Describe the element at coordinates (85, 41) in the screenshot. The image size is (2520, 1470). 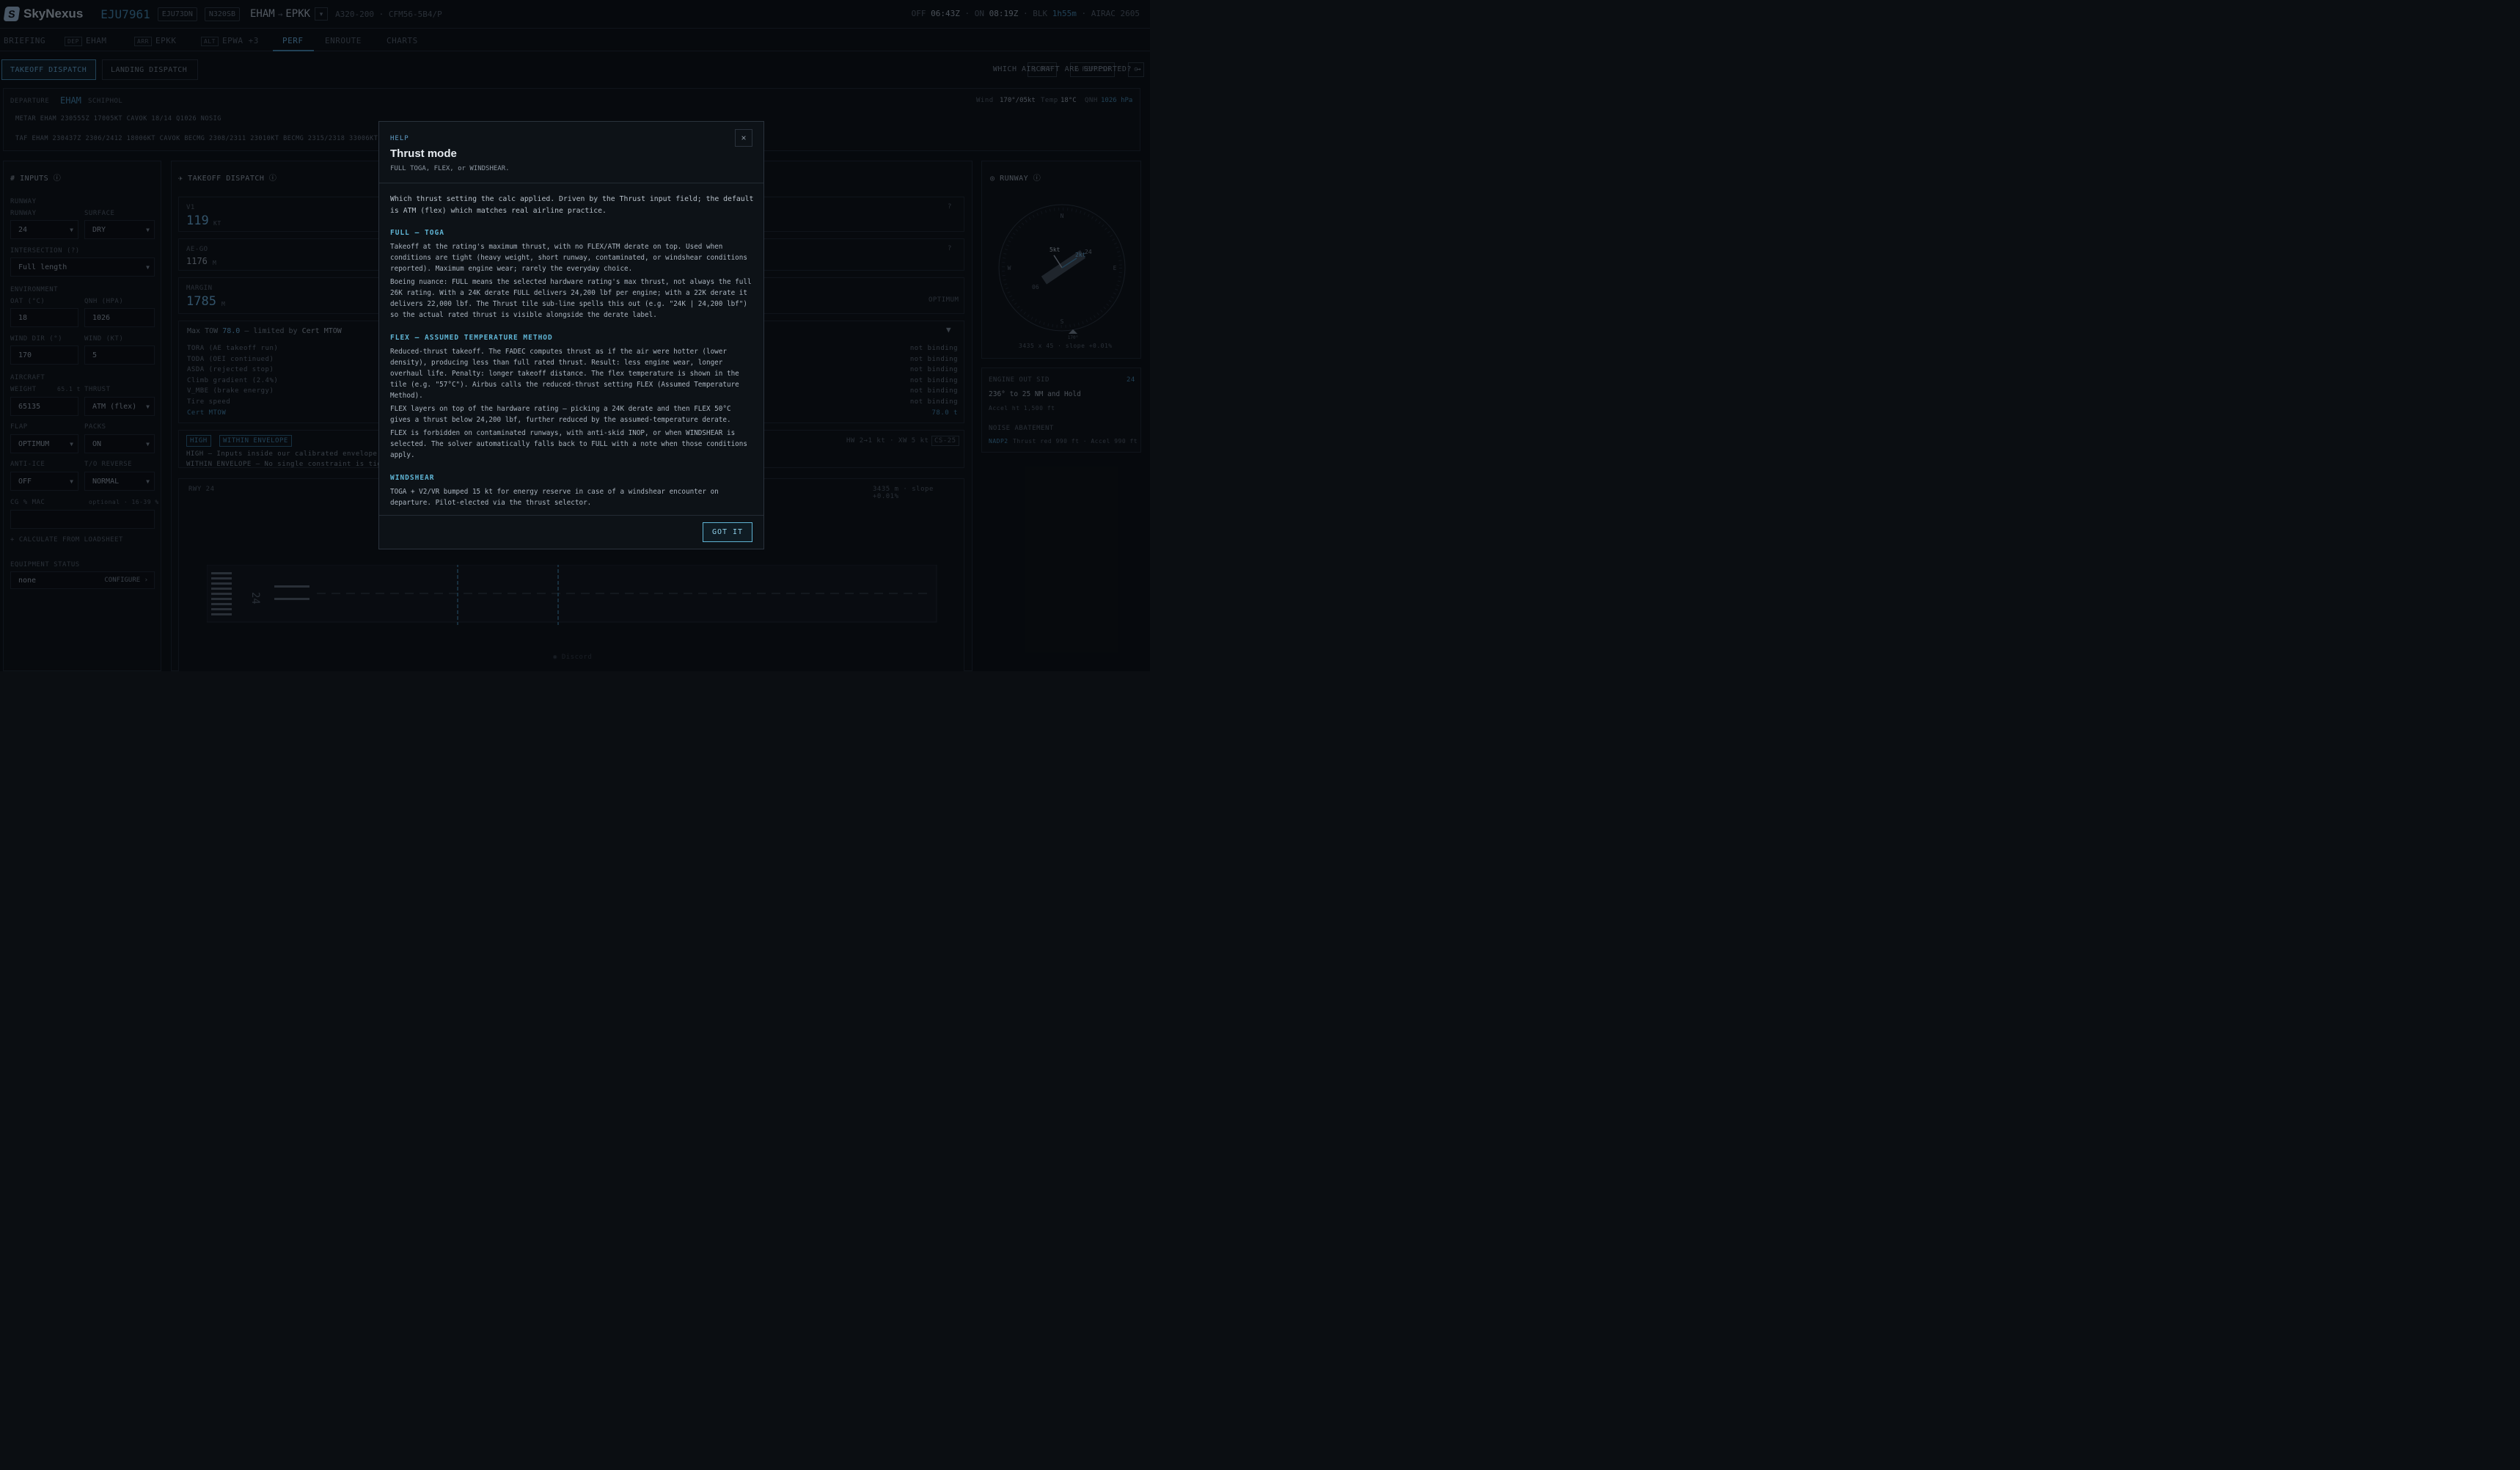
I see `tab-departure: DEP EHAM` at that location.